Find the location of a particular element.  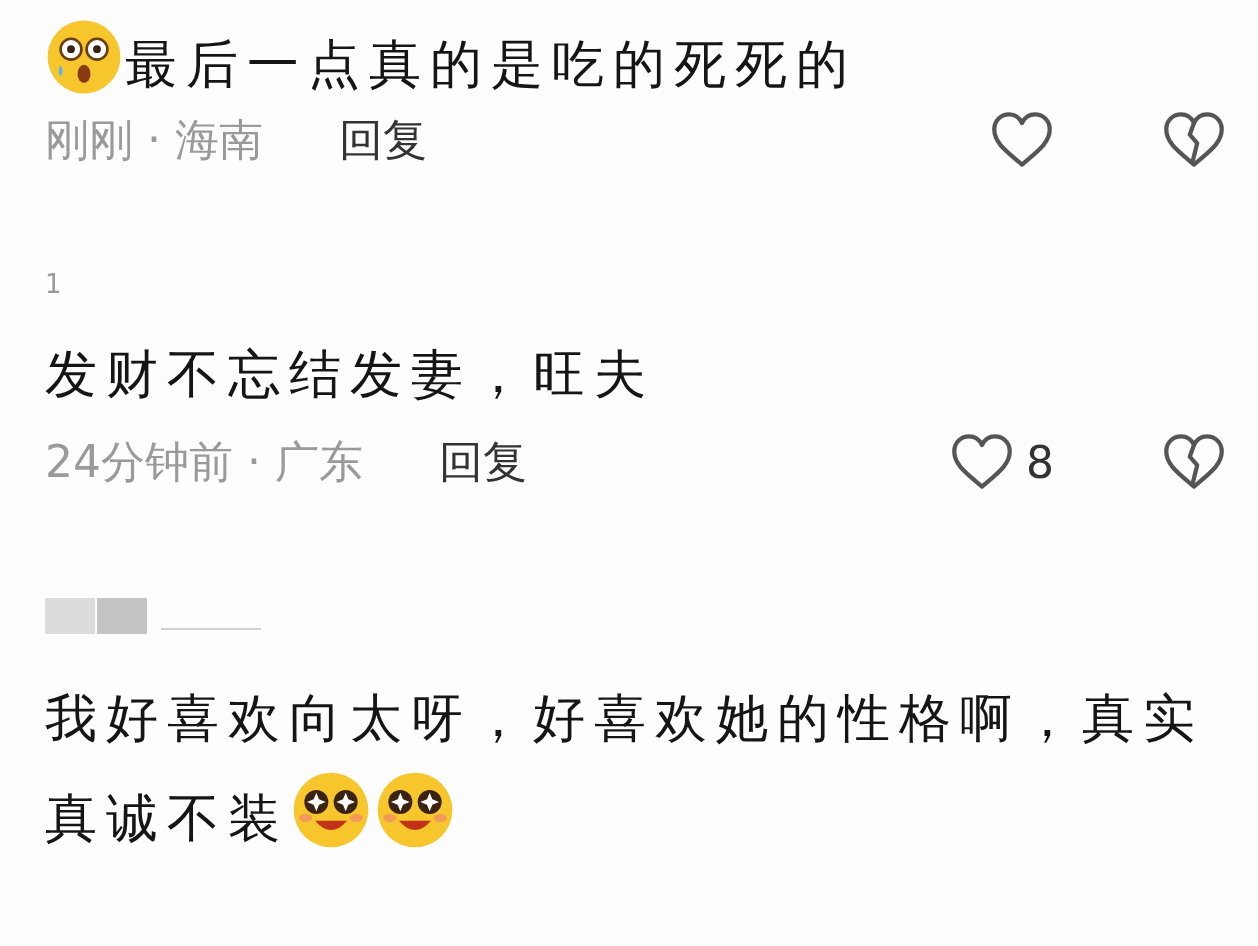

timestamp-location: 刚刚 · 海南 is located at coordinates (154, 139).